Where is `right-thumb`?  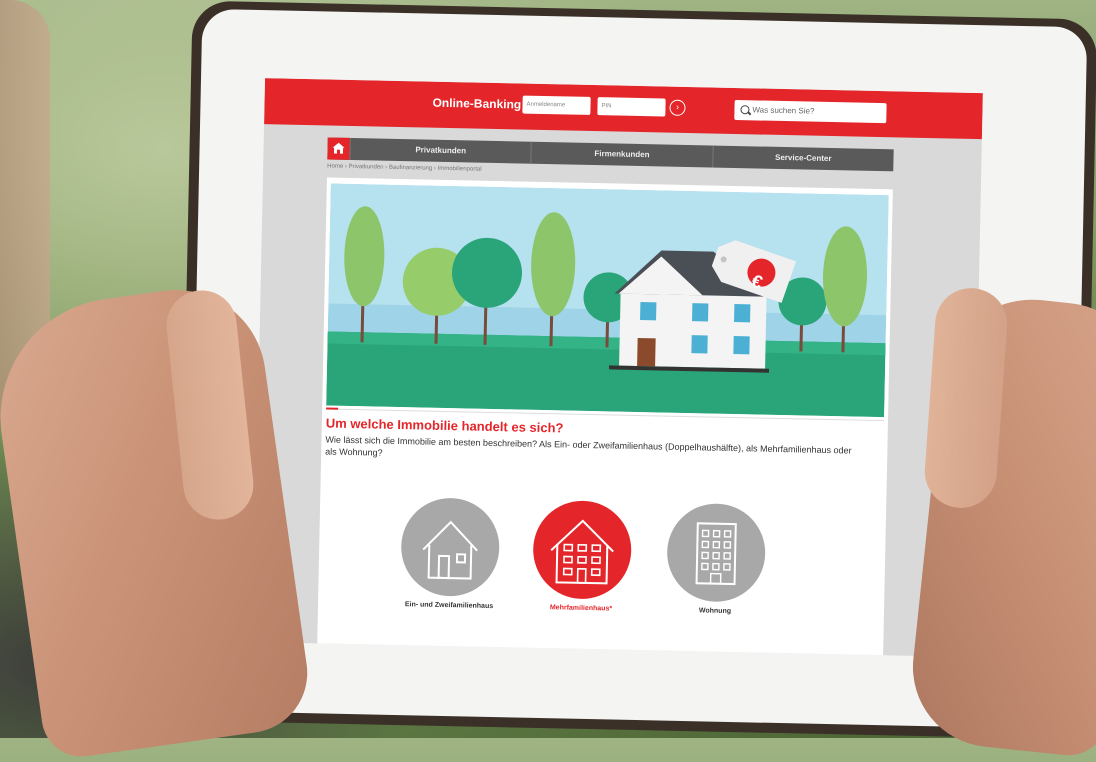 right-thumb is located at coordinates (966, 398).